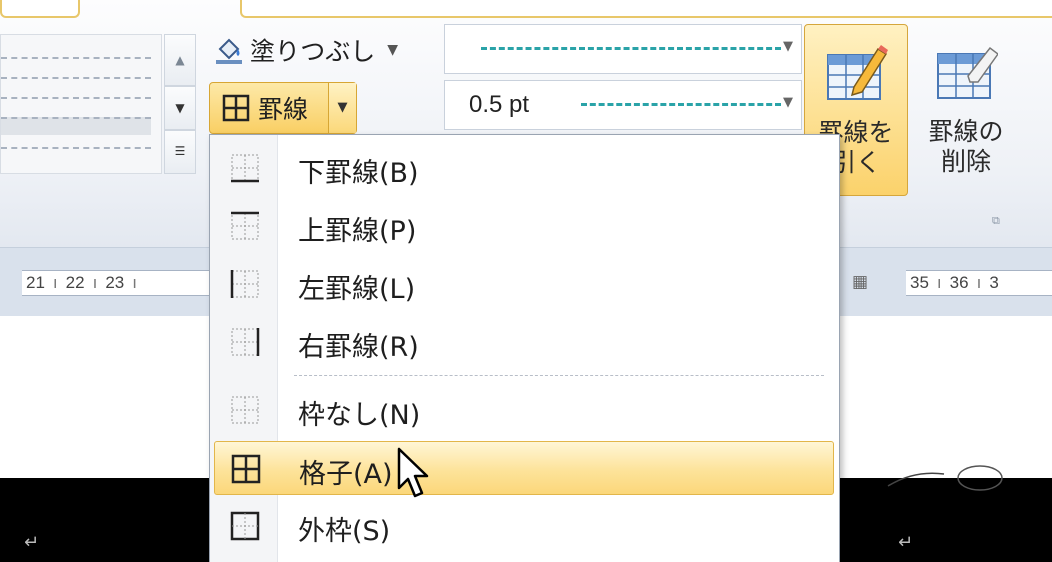  I want to click on menu-item-outside-borders: 外枠(S), so click(524, 526).